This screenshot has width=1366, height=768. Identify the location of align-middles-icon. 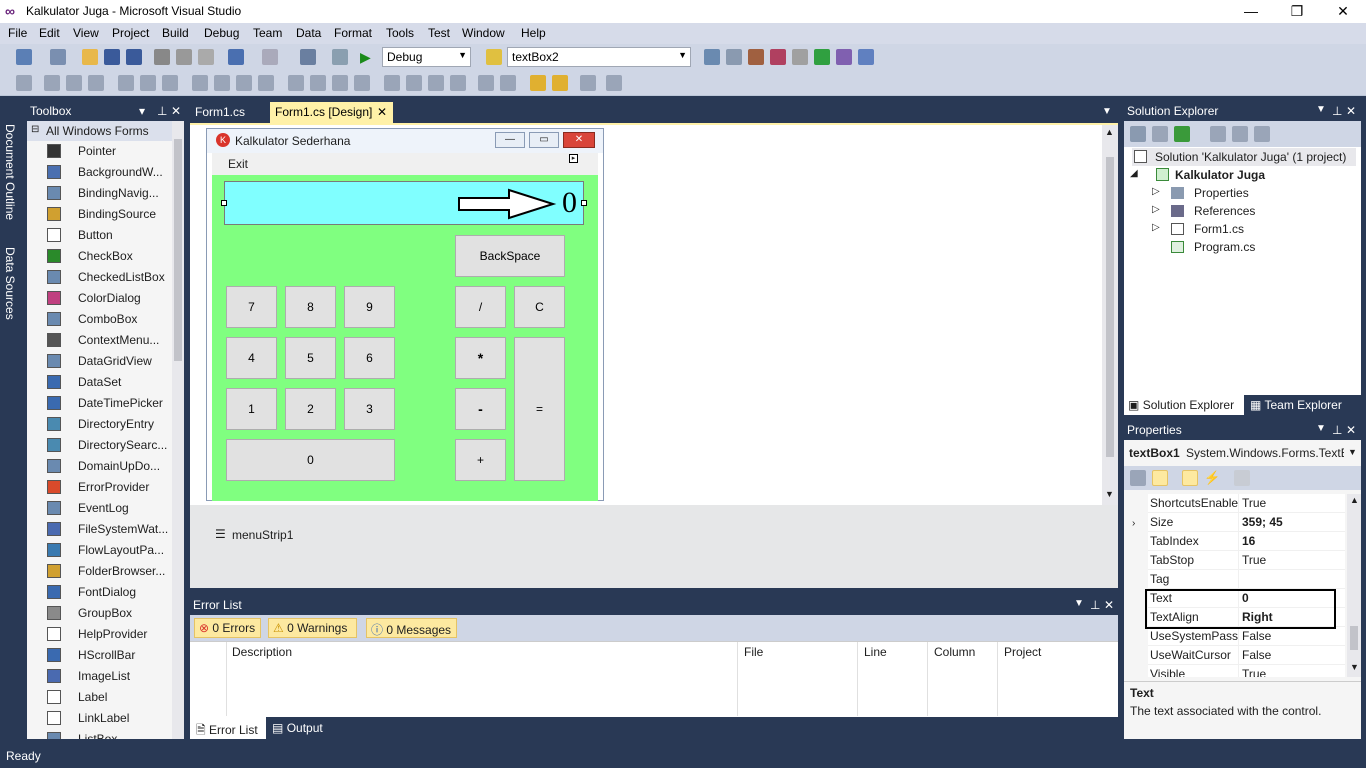
(148, 83).